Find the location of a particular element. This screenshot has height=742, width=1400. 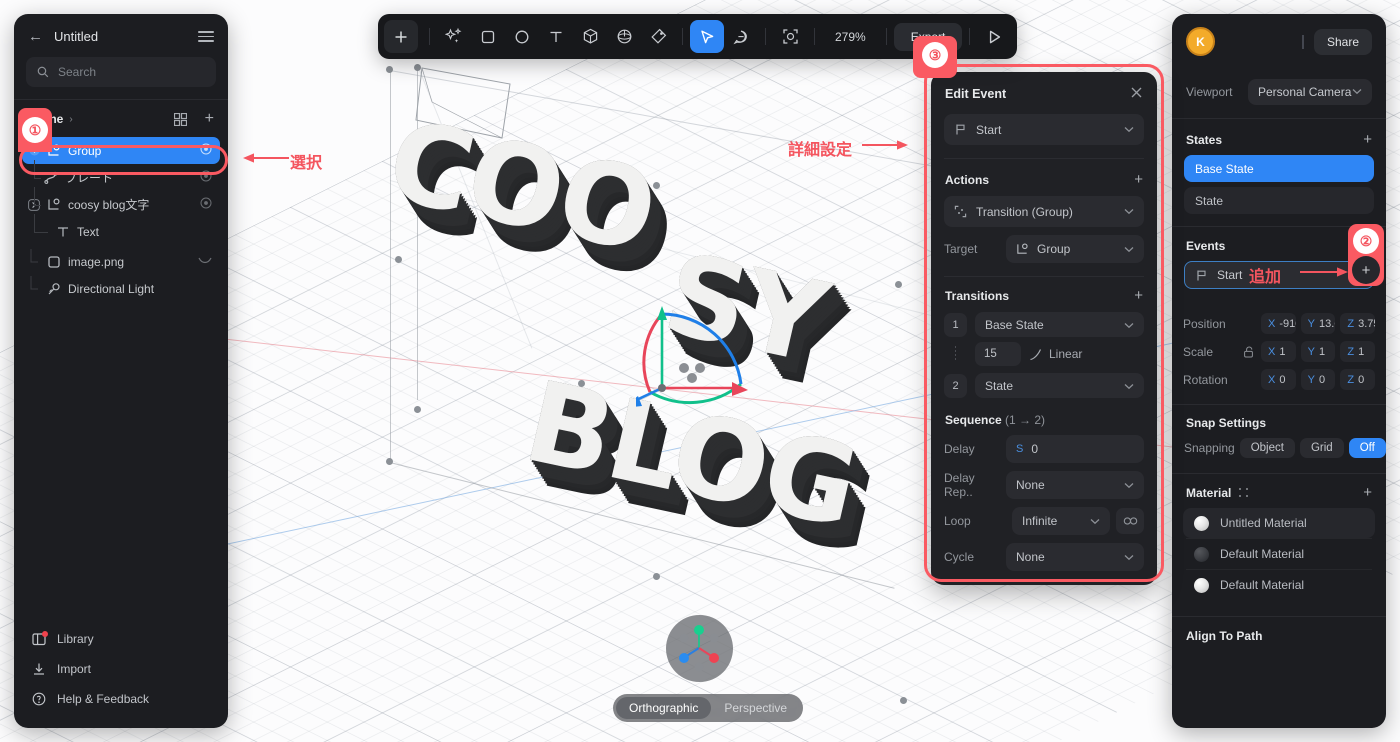

easing-select: Linear is located at coordinates (1055, 354).